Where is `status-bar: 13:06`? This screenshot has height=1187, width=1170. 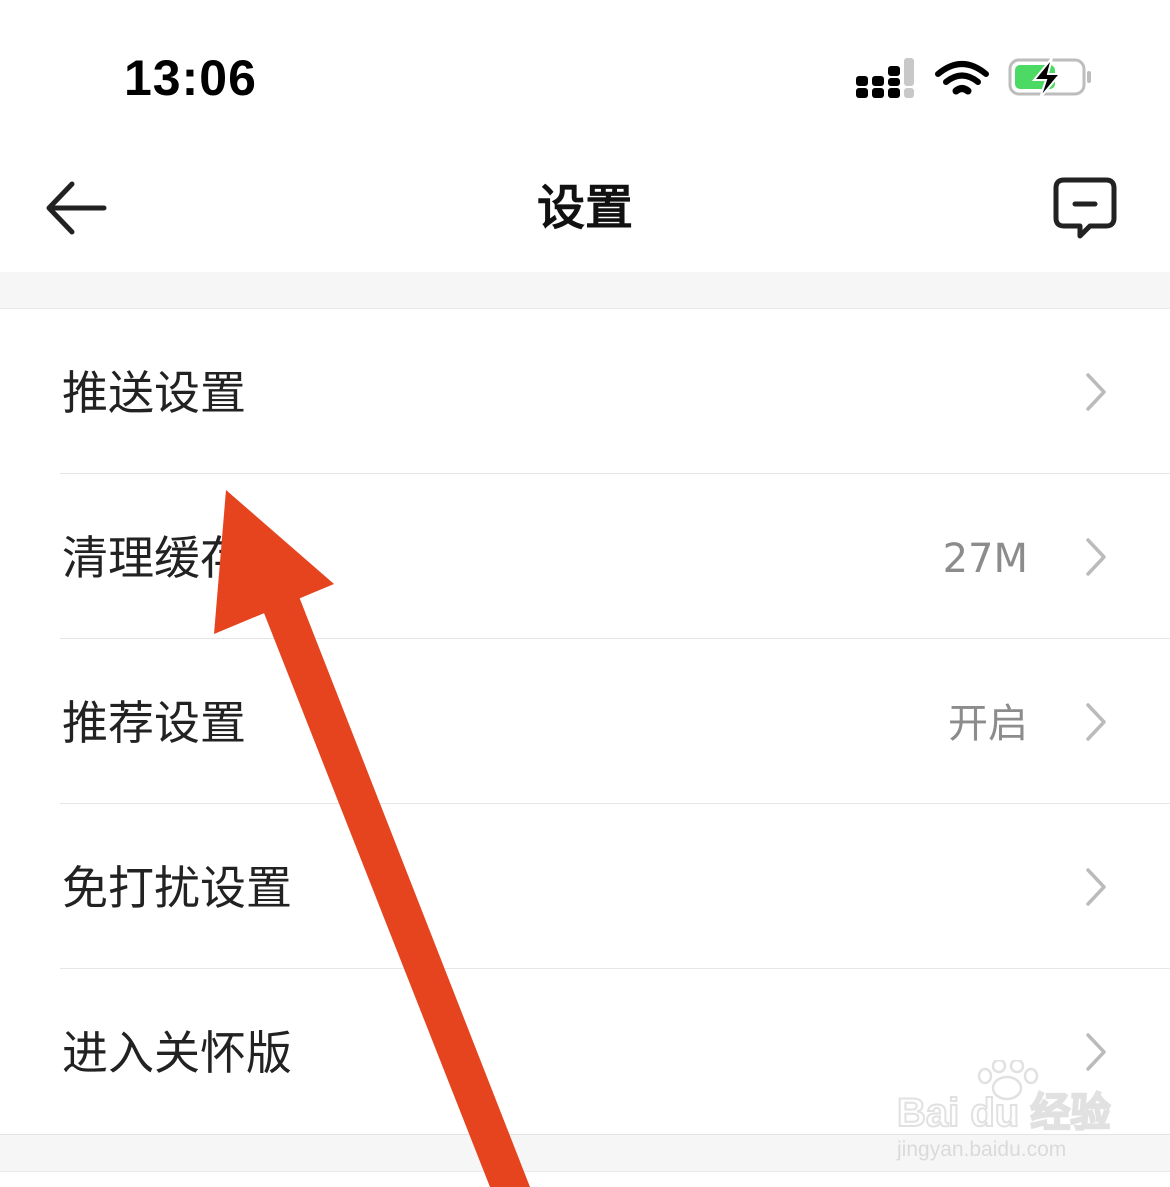 status-bar: 13:06 is located at coordinates (585, 75).